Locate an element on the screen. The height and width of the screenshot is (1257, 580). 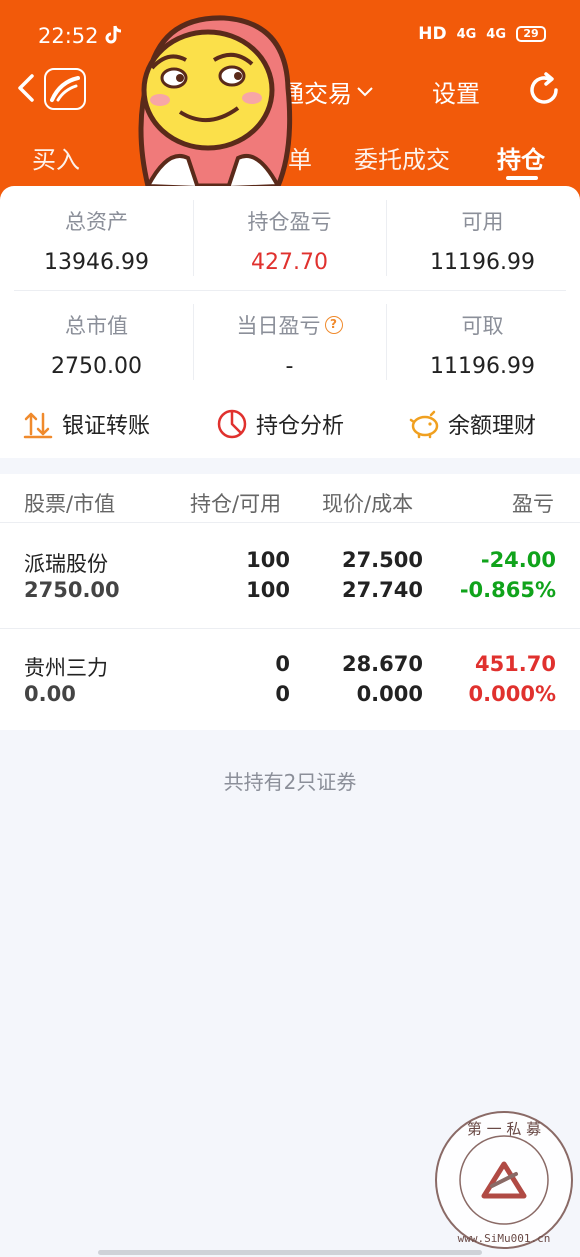
total-assets: 总资产 13946.99 is located at coordinates (96, 240).